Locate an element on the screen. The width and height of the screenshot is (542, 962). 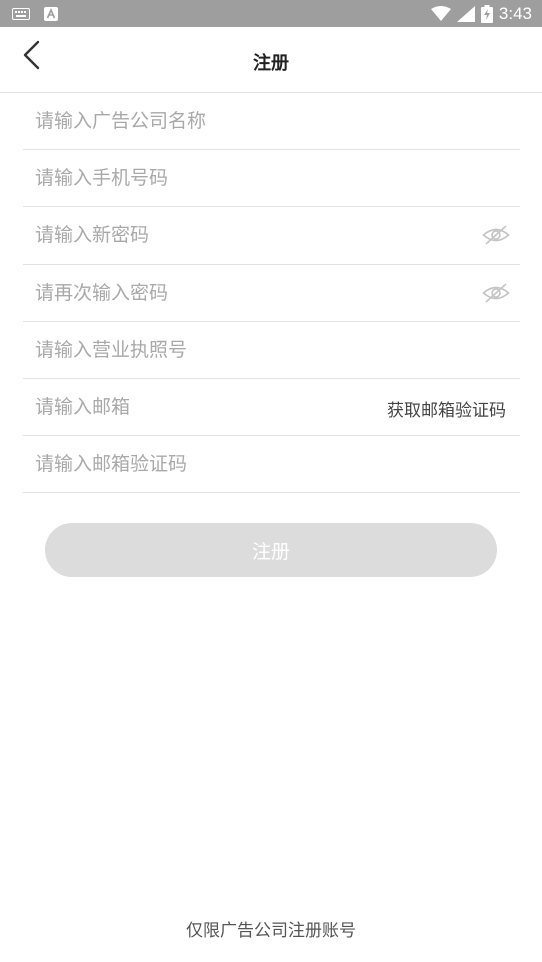
company-name-row is located at coordinates (271, 122).